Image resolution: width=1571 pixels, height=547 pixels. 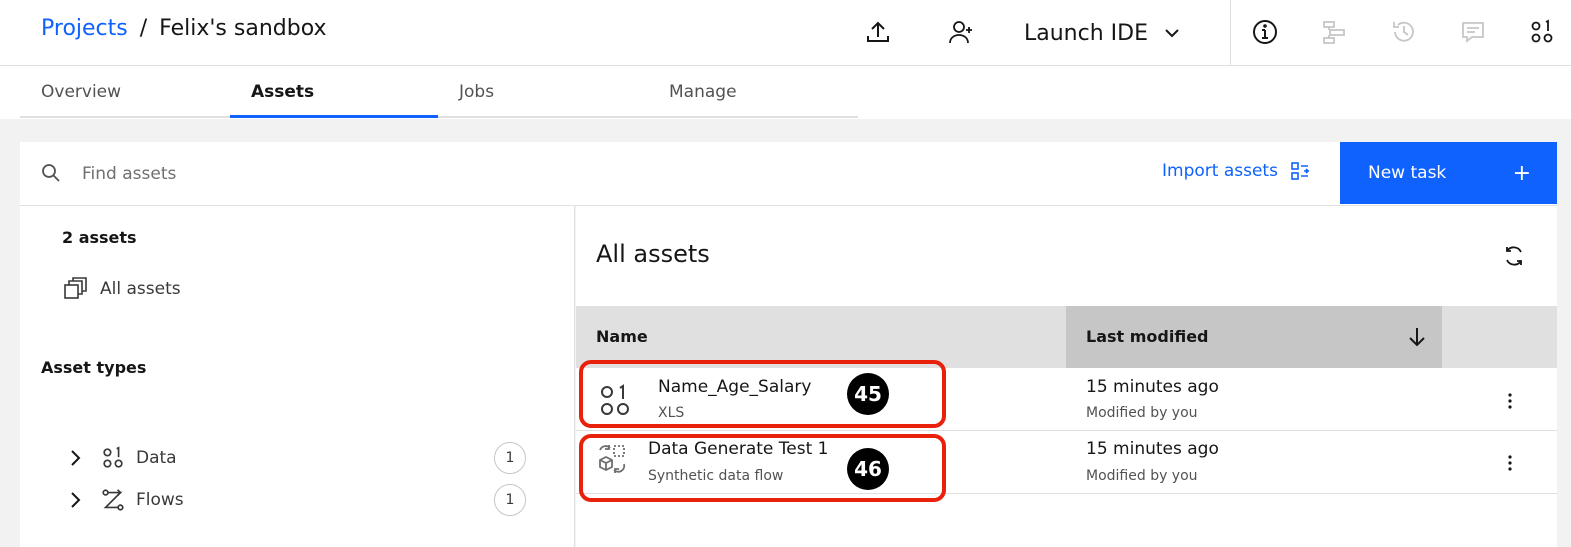 What do you see at coordinates (1417, 337) in the screenshot?
I see `sort-descending-icon` at bounding box center [1417, 337].